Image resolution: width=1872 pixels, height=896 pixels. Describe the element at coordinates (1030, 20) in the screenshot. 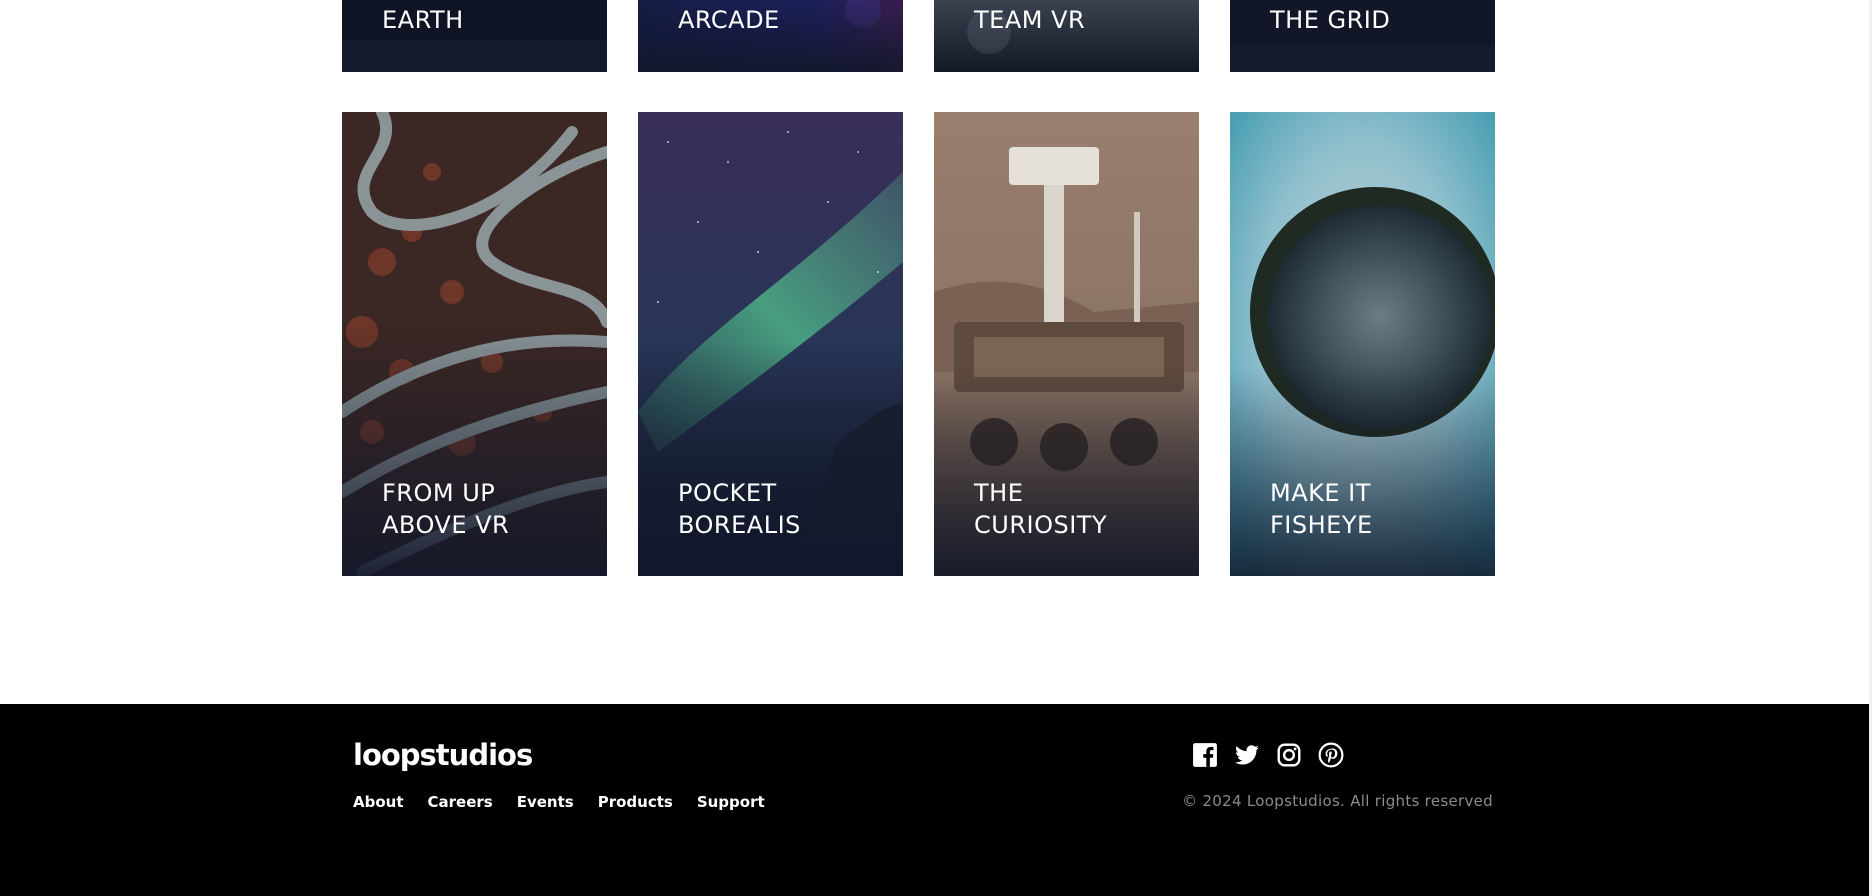

I see `card-title: Team VR` at that location.